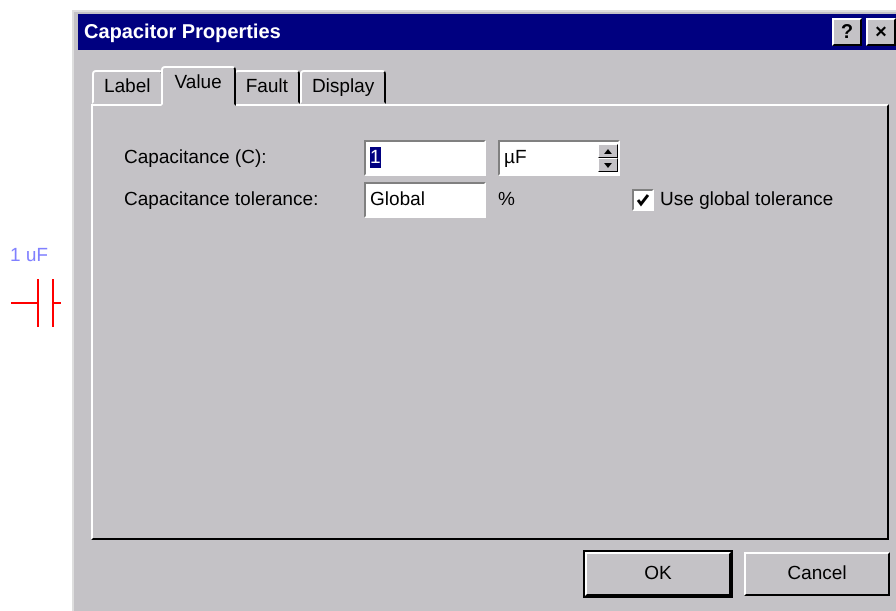 This screenshot has height=611, width=896. I want to click on down-arrow-icon, so click(608, 165).